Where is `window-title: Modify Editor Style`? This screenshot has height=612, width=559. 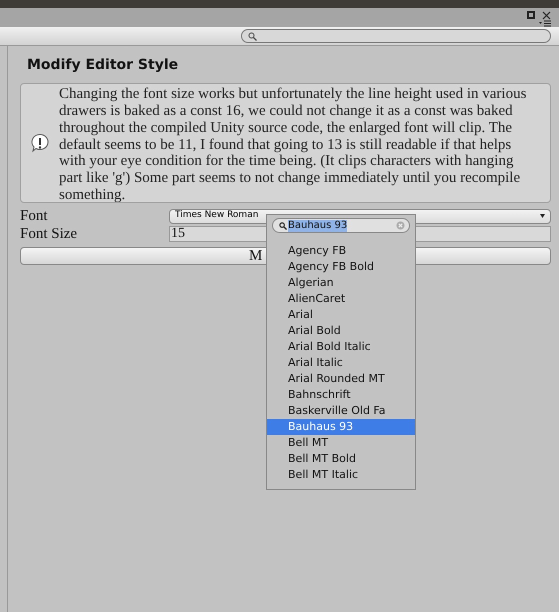 window-title: Modify Editor Style is located at coordinates (103, 65).